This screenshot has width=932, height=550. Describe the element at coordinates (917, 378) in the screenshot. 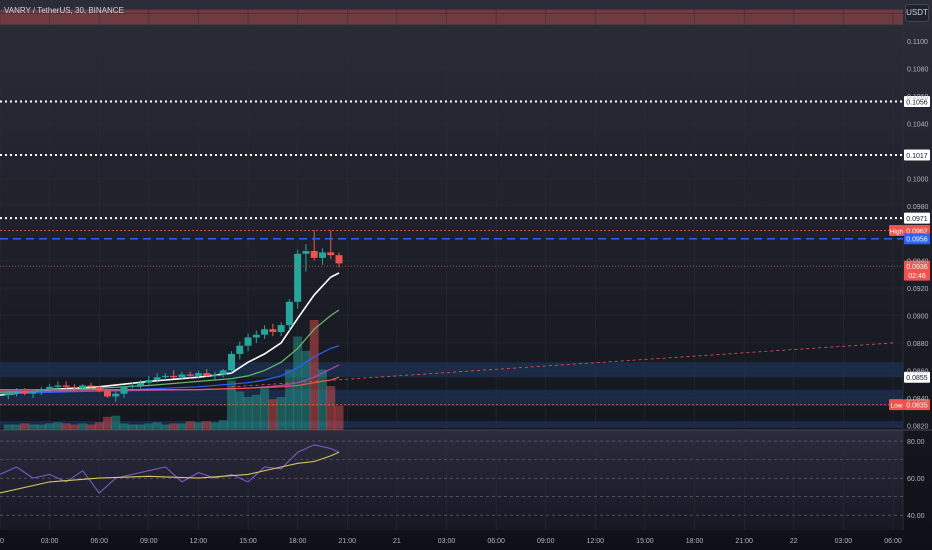

I see `level-label-6: 0.0855` at that location.